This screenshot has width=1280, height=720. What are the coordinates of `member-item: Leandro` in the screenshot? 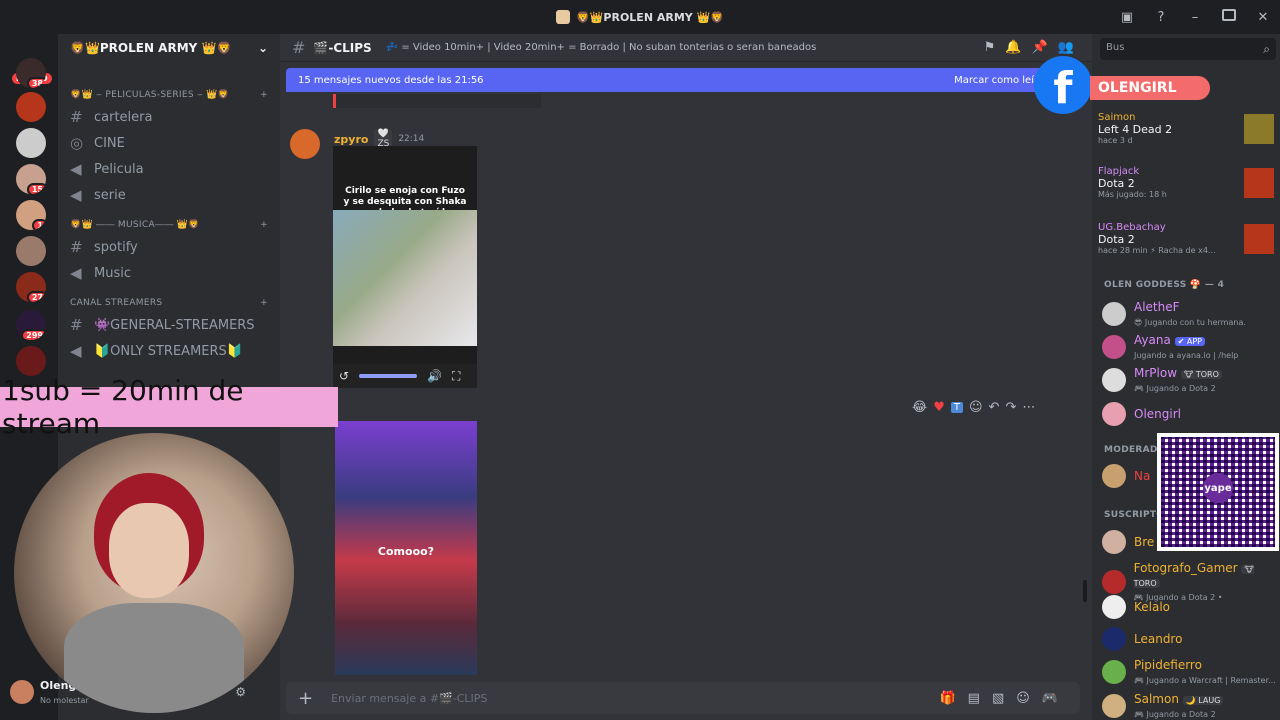 It's located at (1142, 639).